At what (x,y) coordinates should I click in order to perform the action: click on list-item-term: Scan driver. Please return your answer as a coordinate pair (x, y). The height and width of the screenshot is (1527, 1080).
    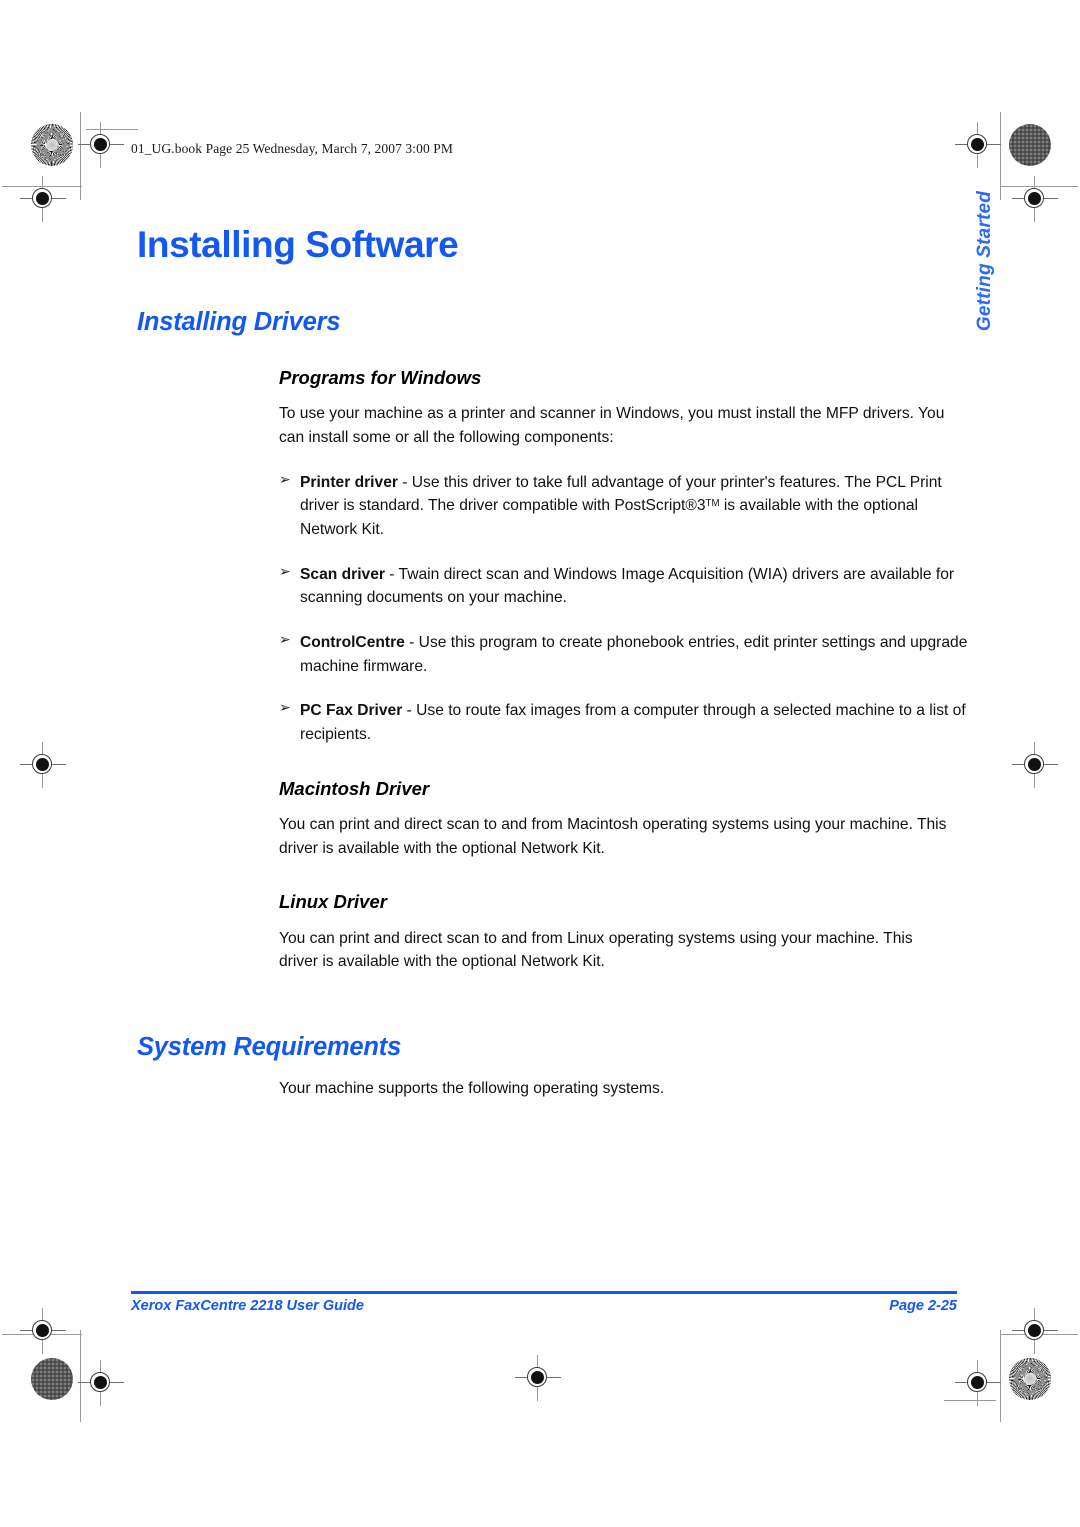
    Looking at the image, I should click on (342, 574).